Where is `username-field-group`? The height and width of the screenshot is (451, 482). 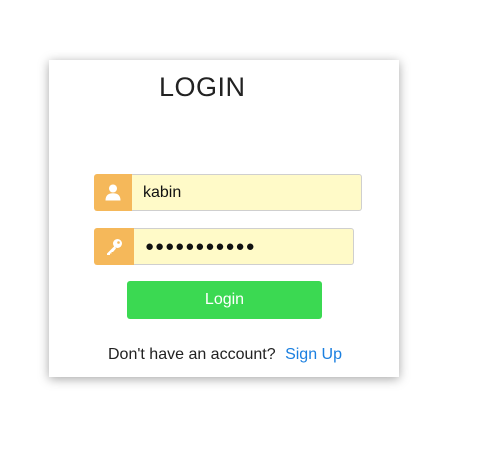 username-field-group is located at coordinates (228, 192).